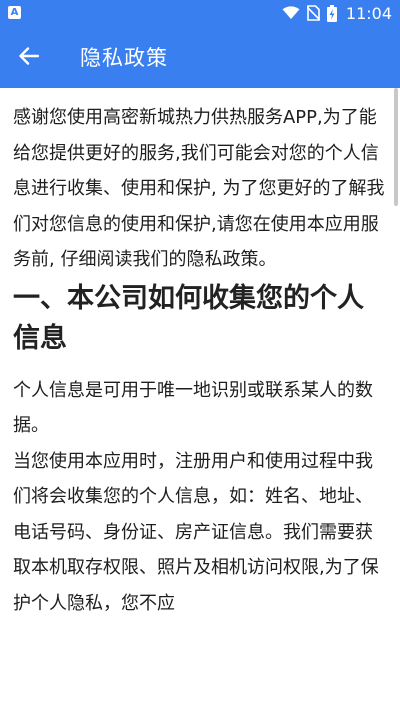  What do you see at coordinates (396, 147) in the screenshot?
I see `scrollbar` at bounding box center [396, 147].